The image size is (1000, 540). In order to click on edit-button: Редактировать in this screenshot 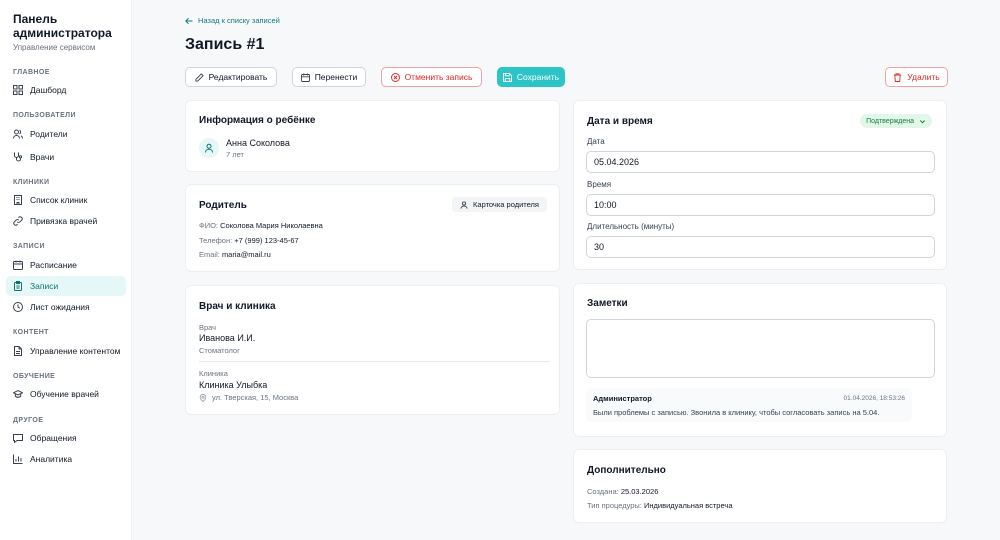, I will do `click(231, 77)`.